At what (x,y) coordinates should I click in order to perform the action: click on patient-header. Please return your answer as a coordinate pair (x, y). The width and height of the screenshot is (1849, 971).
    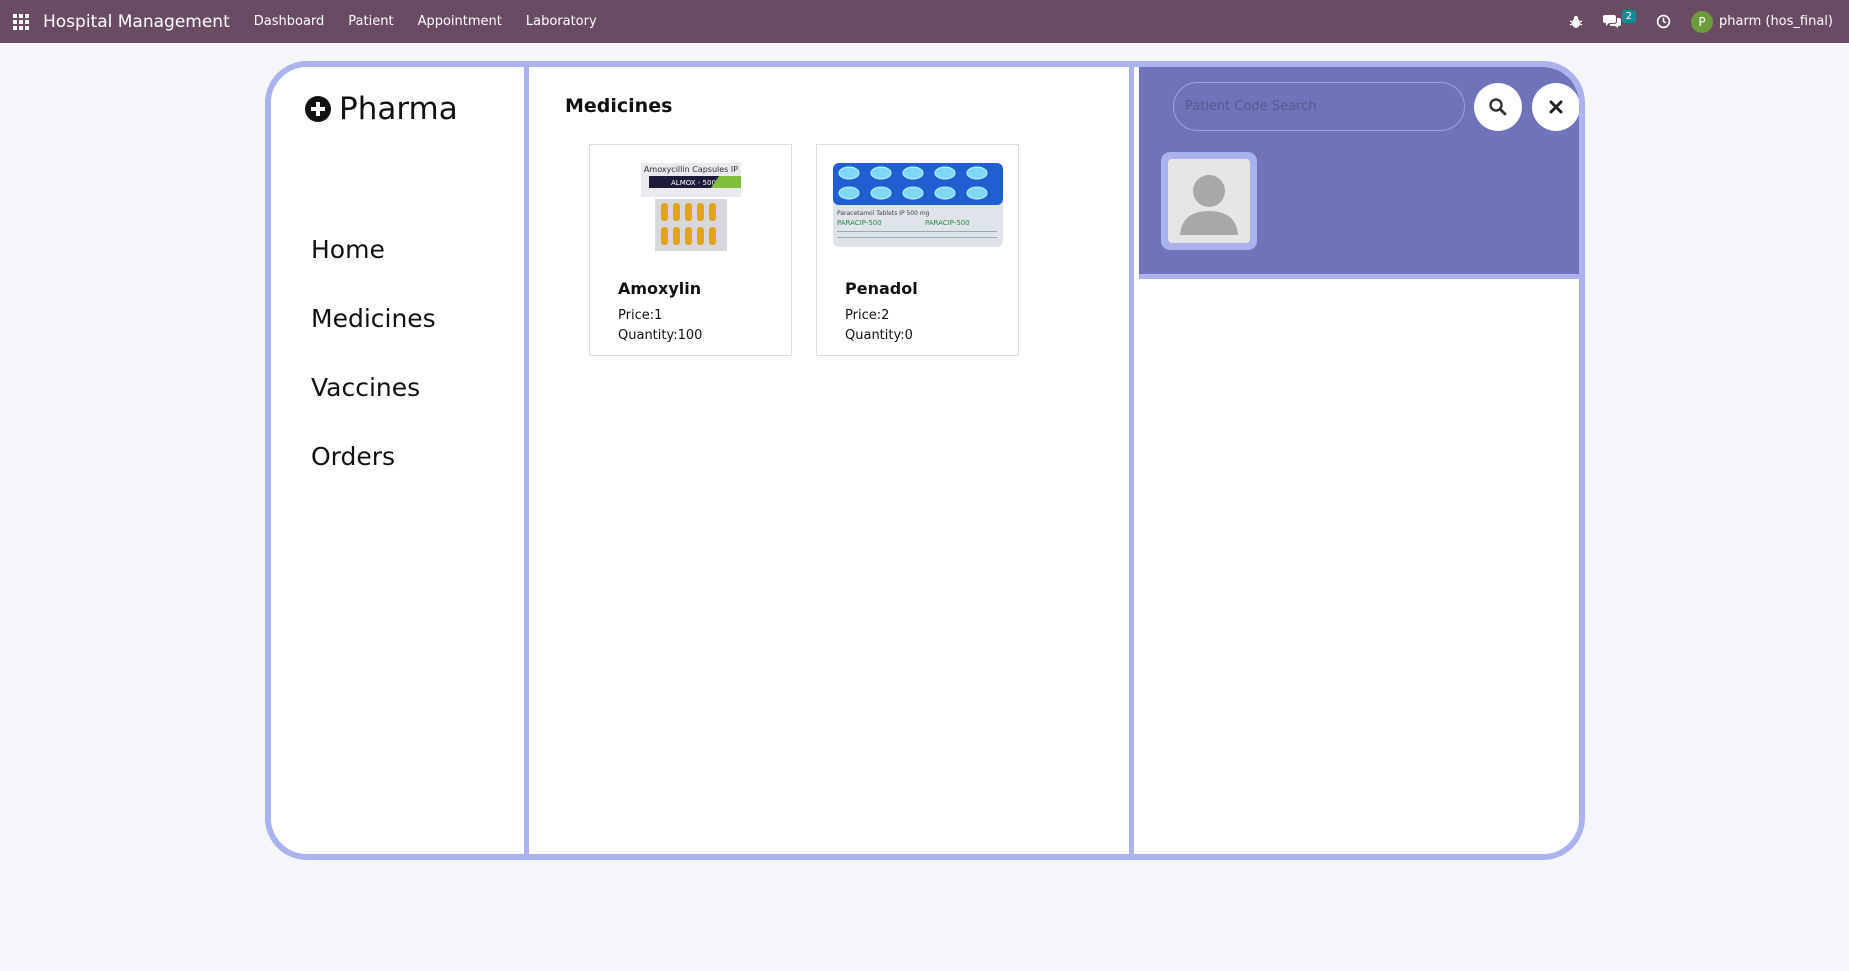
    Looking at the image, I should click on (1359, 173).